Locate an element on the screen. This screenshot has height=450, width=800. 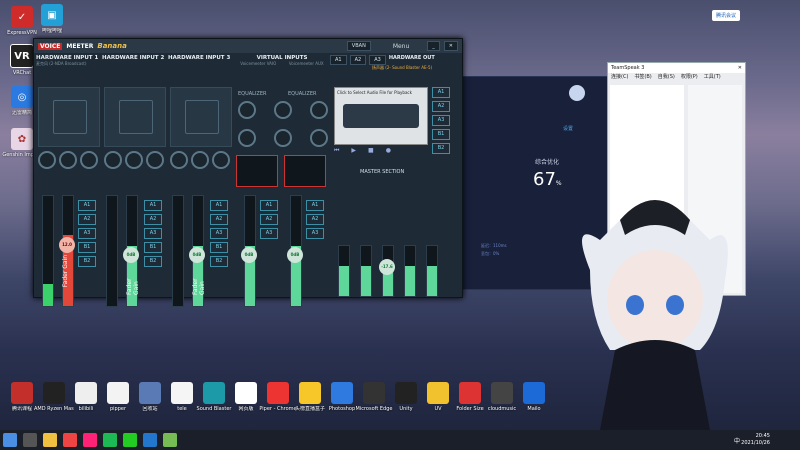
master-fader-a2 is located at coordinates (366, 271).